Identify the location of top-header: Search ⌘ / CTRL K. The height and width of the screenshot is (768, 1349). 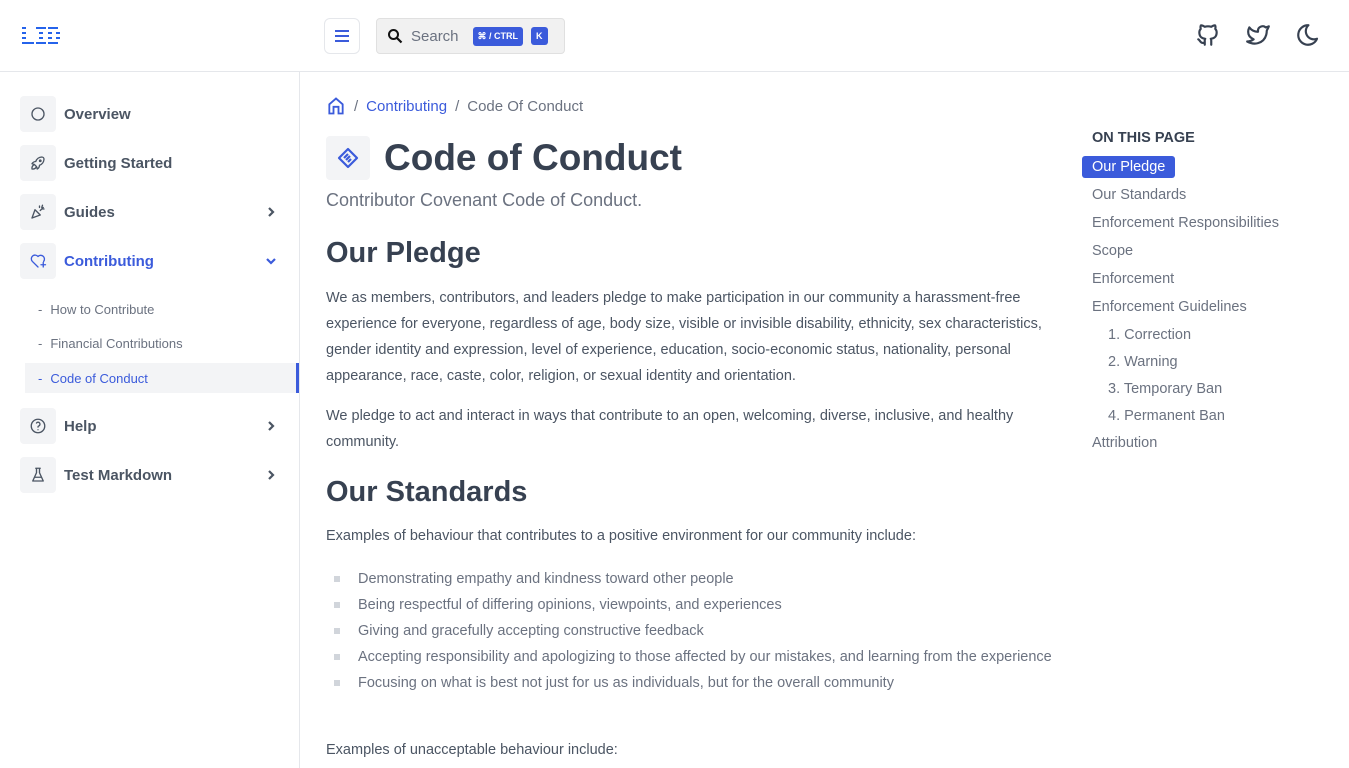
(674, 36).